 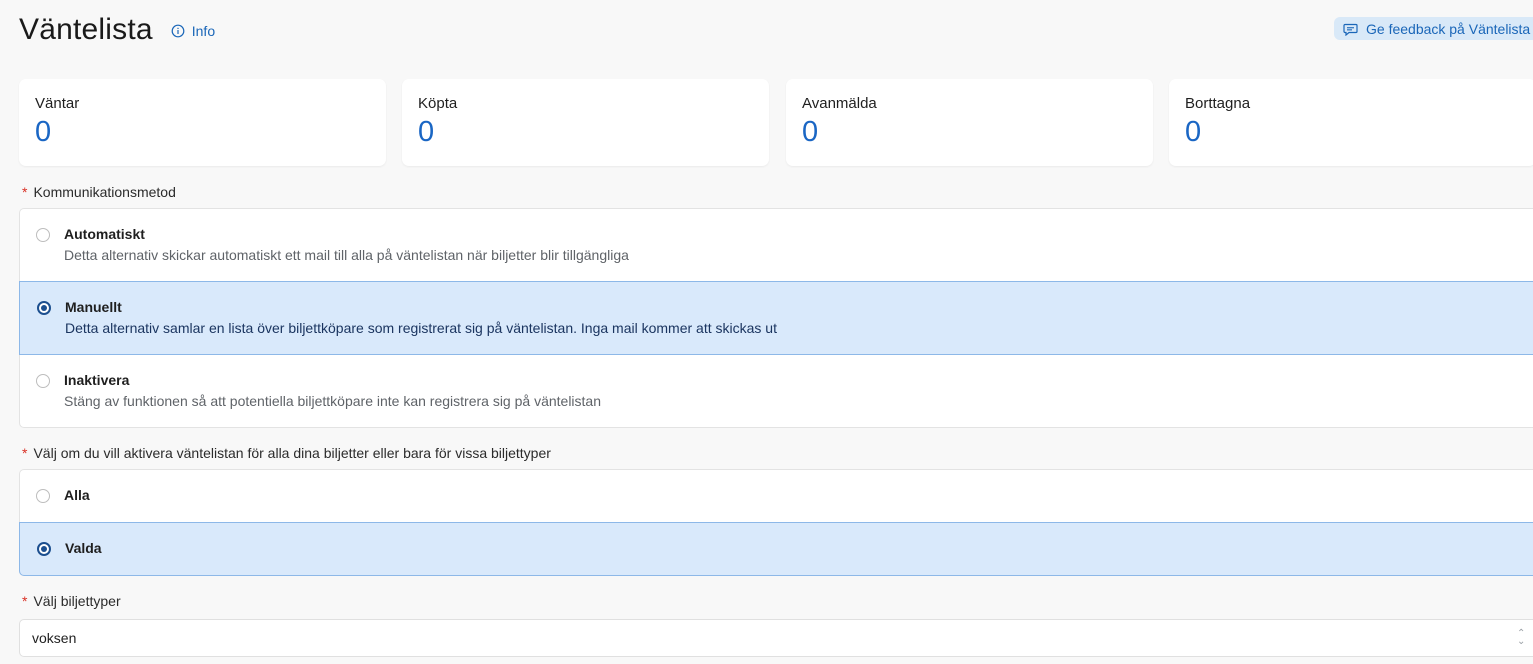 What do you see at coordinates (839, 103) in the screenshot?
I see `stat-label: Avanmälda` at bounding box center [839, 103].